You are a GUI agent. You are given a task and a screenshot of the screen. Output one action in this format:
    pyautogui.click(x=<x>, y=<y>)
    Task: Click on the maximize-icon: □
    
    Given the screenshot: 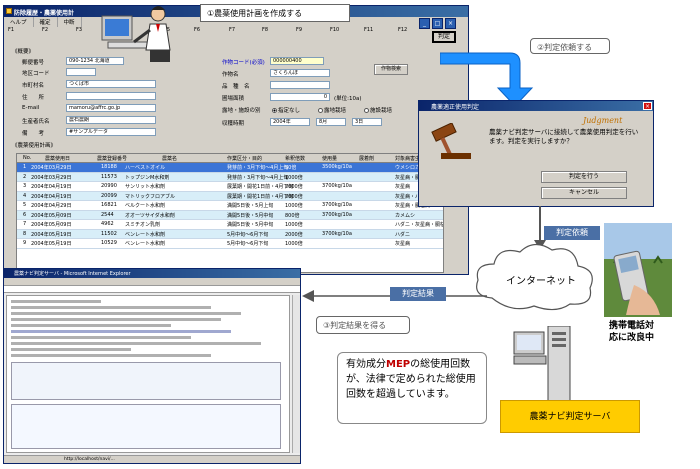 What is the action you would take?
    pyautogui.click(x=437, y=23)
    